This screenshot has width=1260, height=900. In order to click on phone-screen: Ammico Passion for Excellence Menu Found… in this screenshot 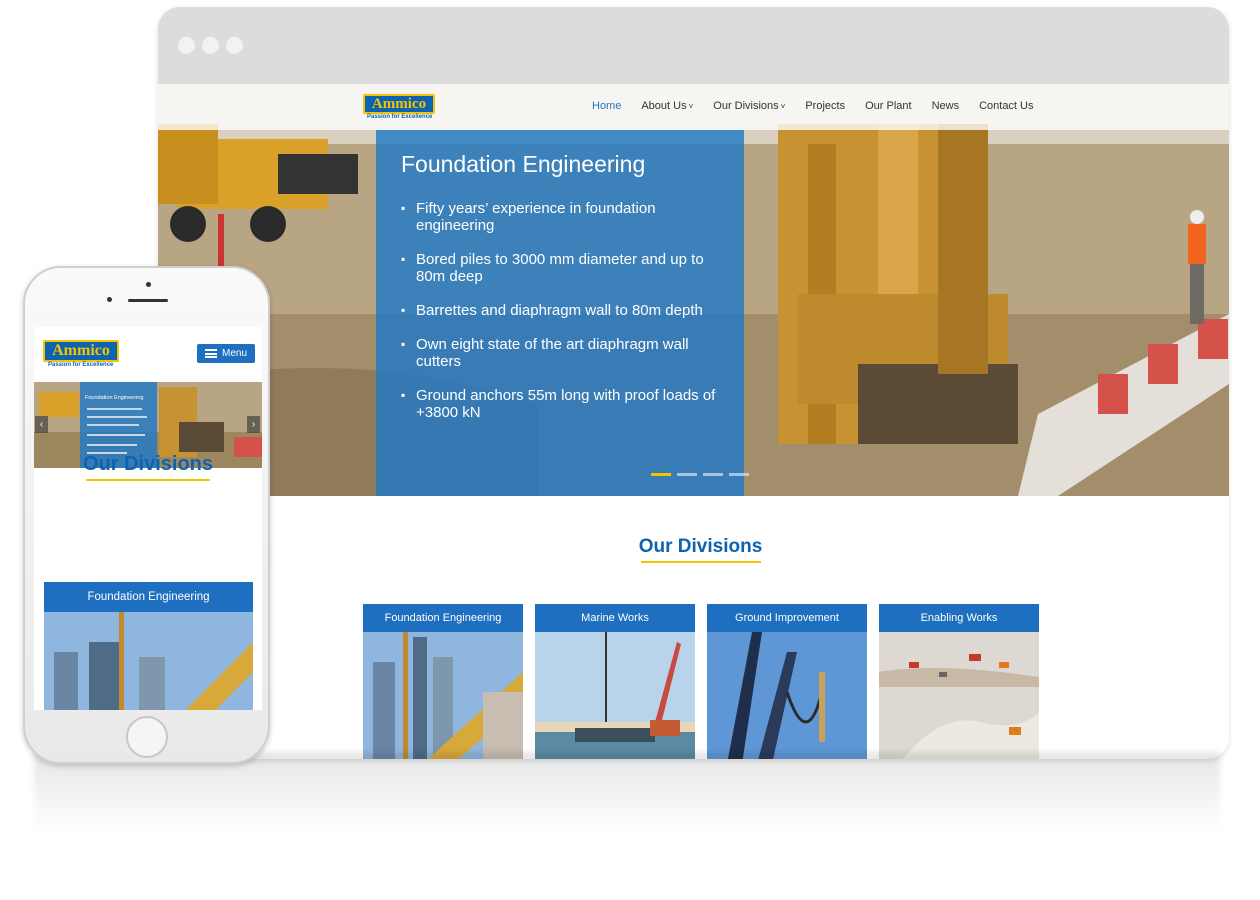, I will do `click(148, 518)`.